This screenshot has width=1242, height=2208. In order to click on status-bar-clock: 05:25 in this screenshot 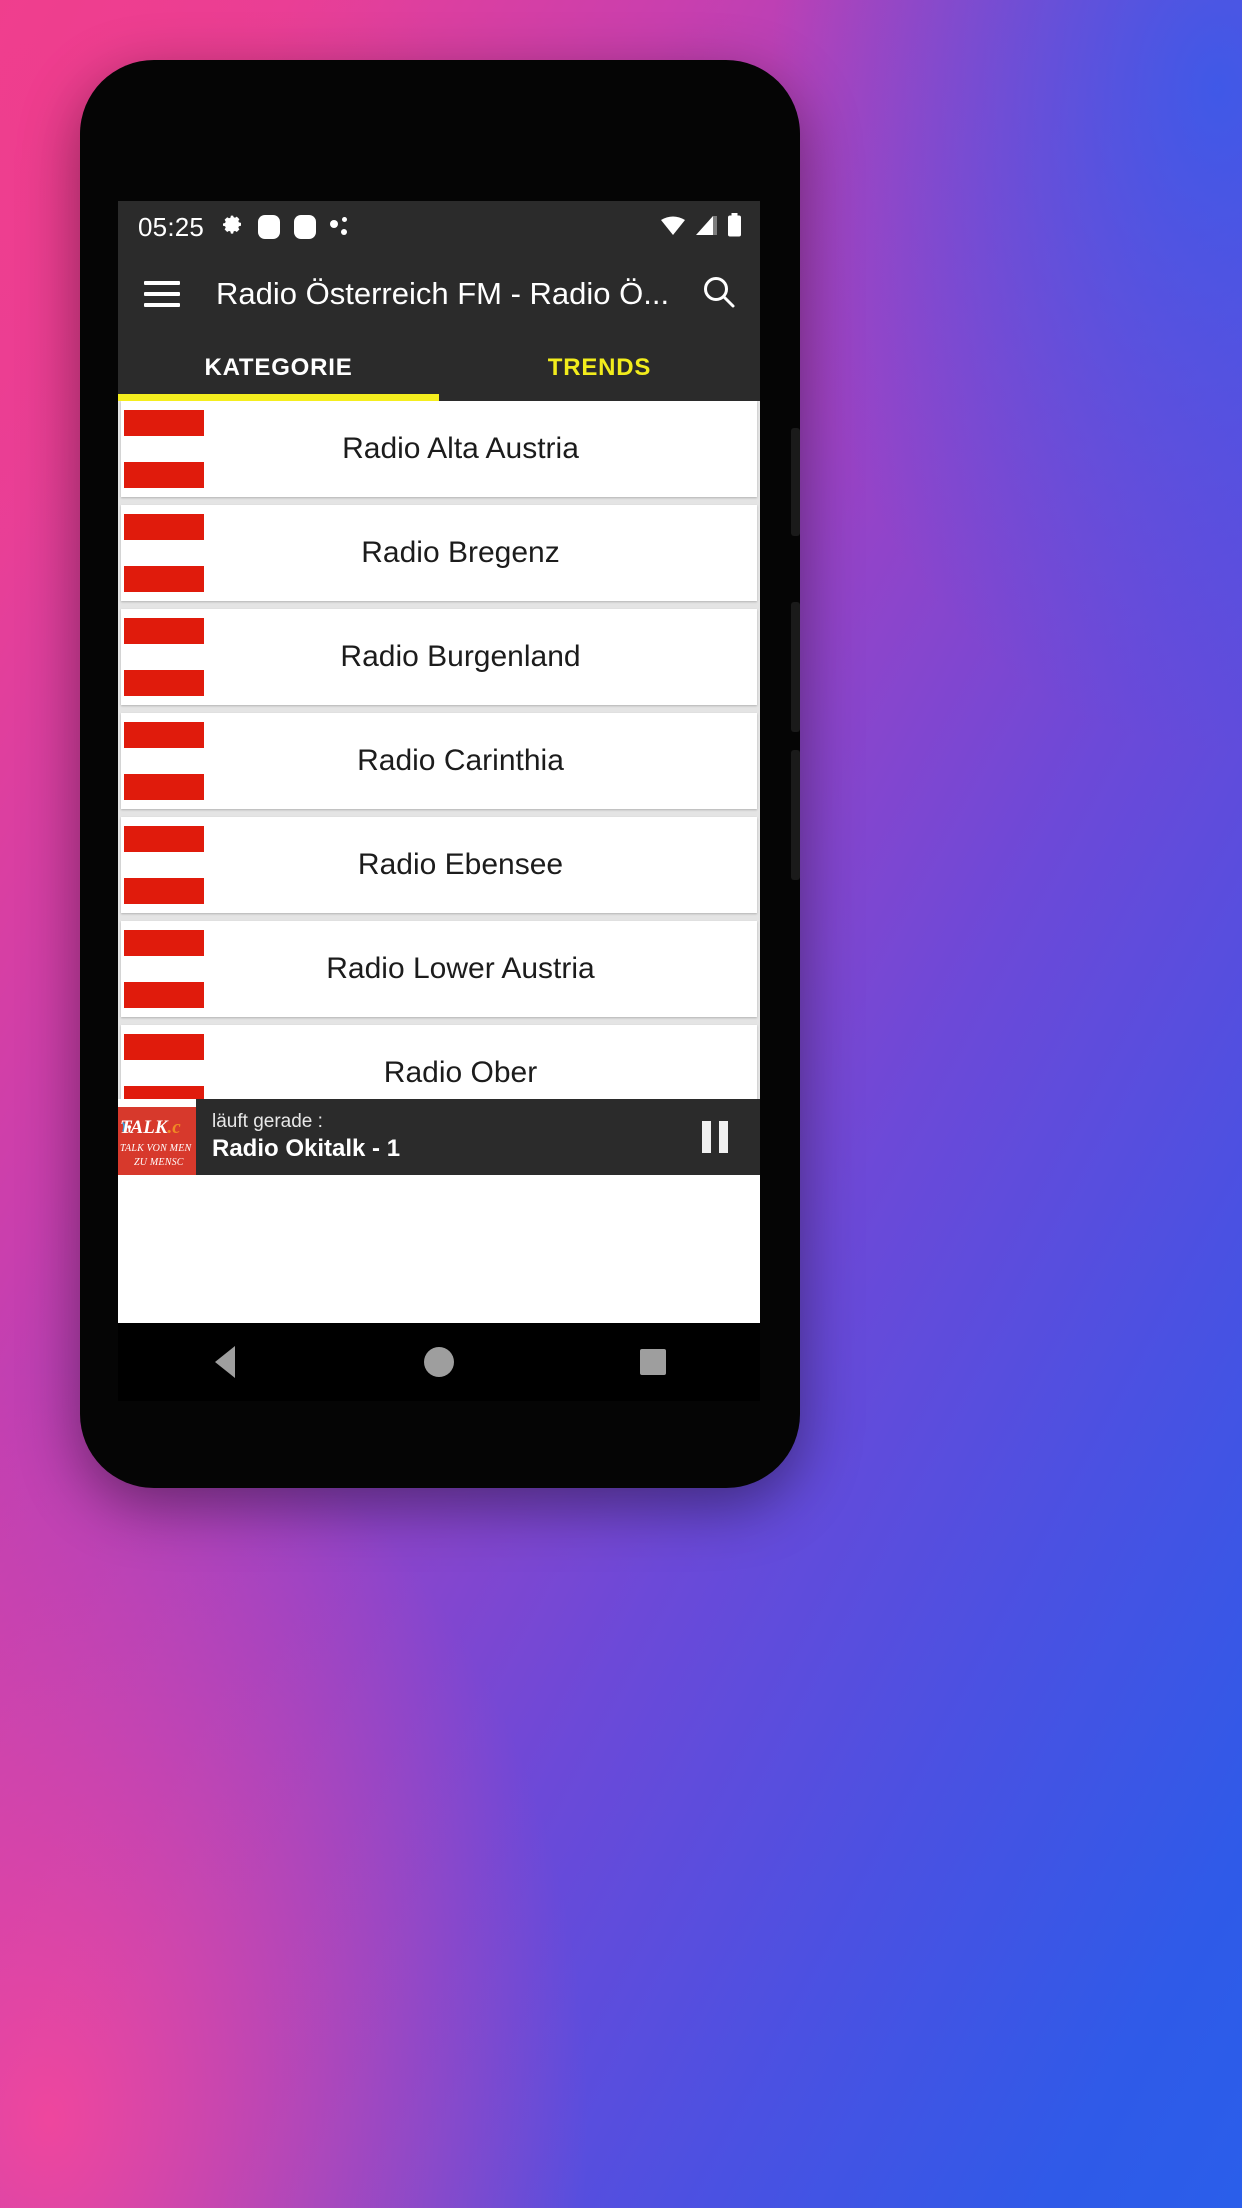, I will do `click(171, 226)`.